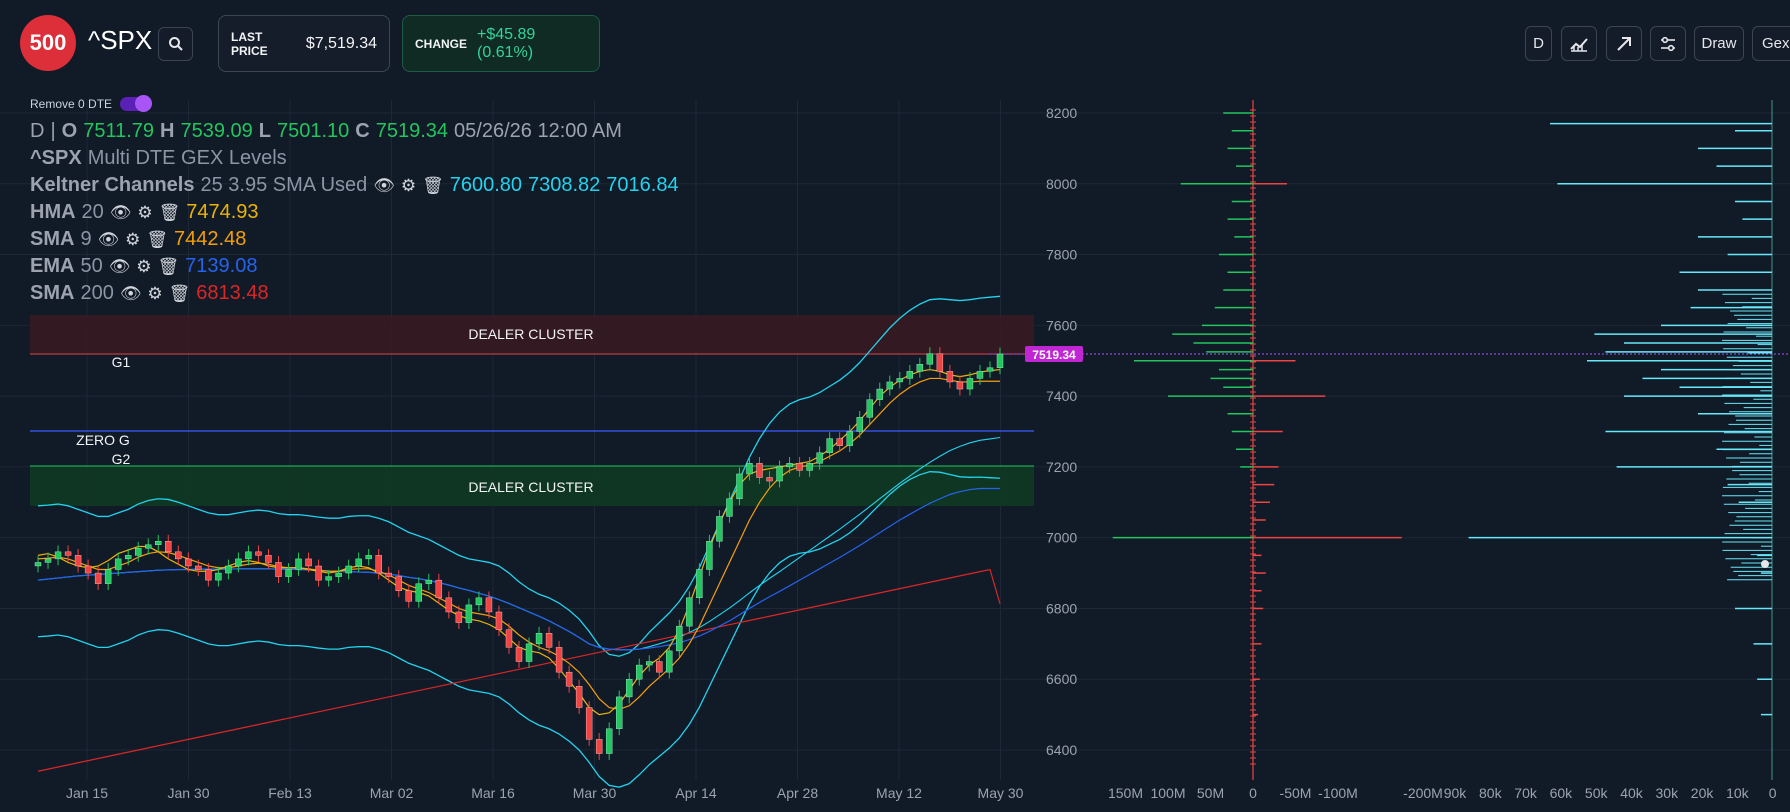  What do you see at coordinates (1061, 608) in the screenshot?
I see `y-tick-label: 6800` at bounding box center [1061, 608].